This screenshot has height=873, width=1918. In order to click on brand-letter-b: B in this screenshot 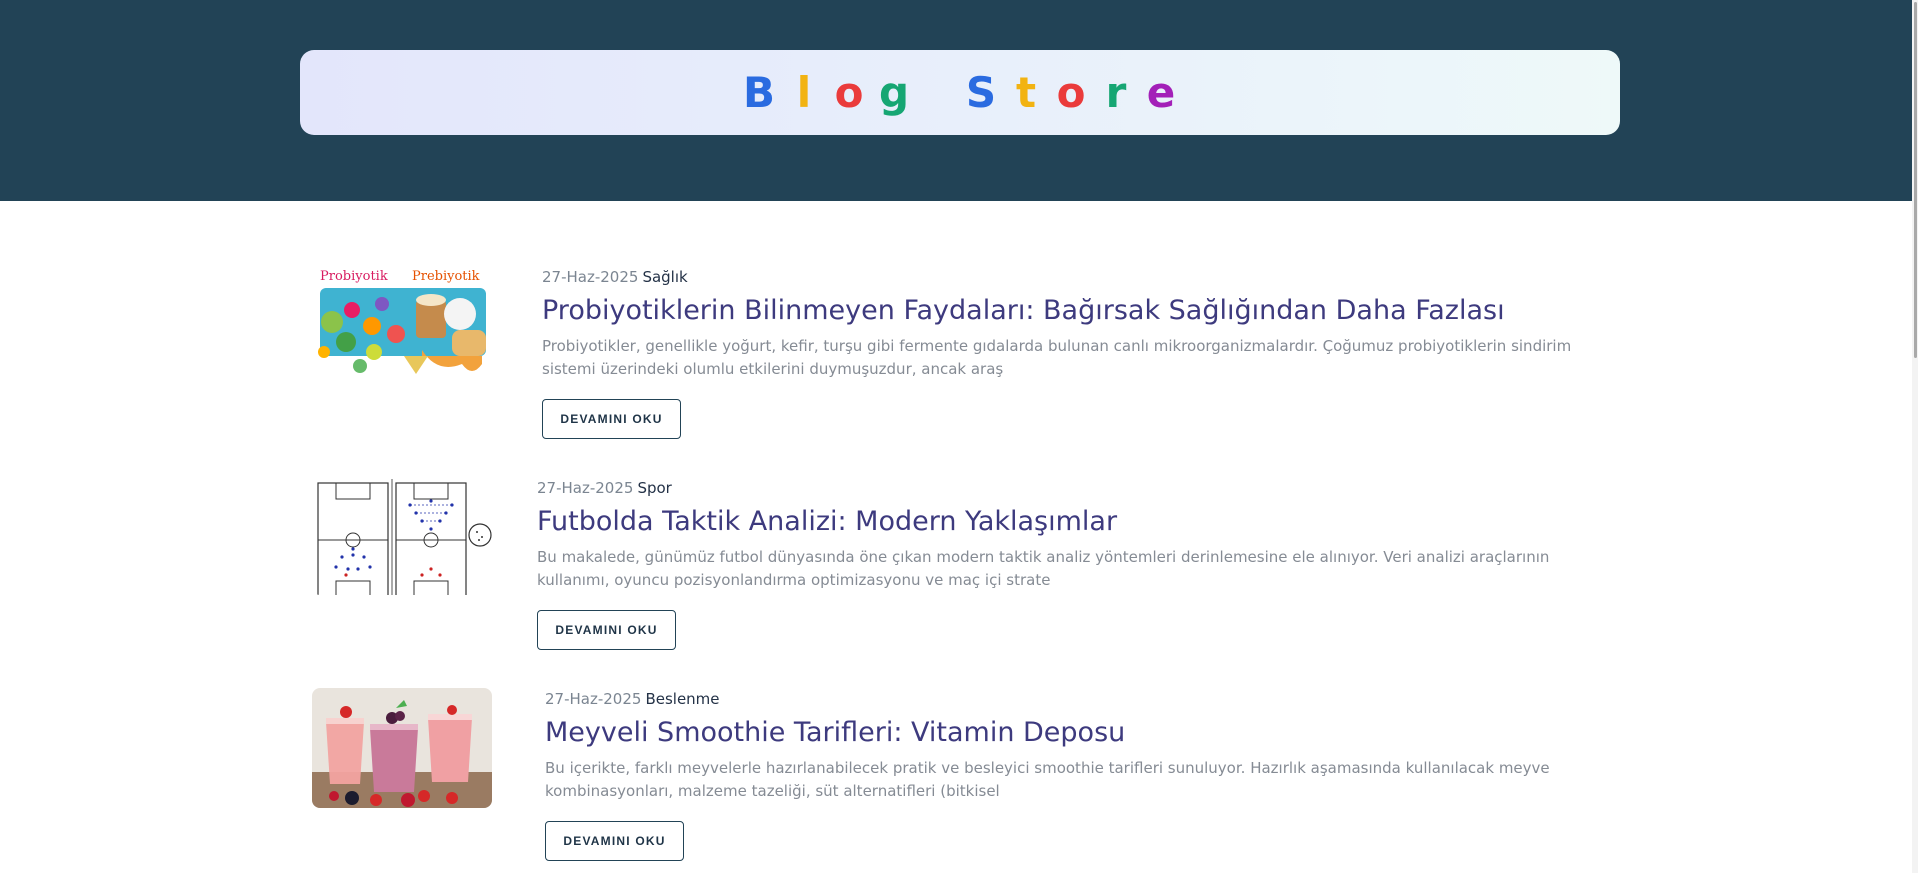, I will do `click(758, 92)`.